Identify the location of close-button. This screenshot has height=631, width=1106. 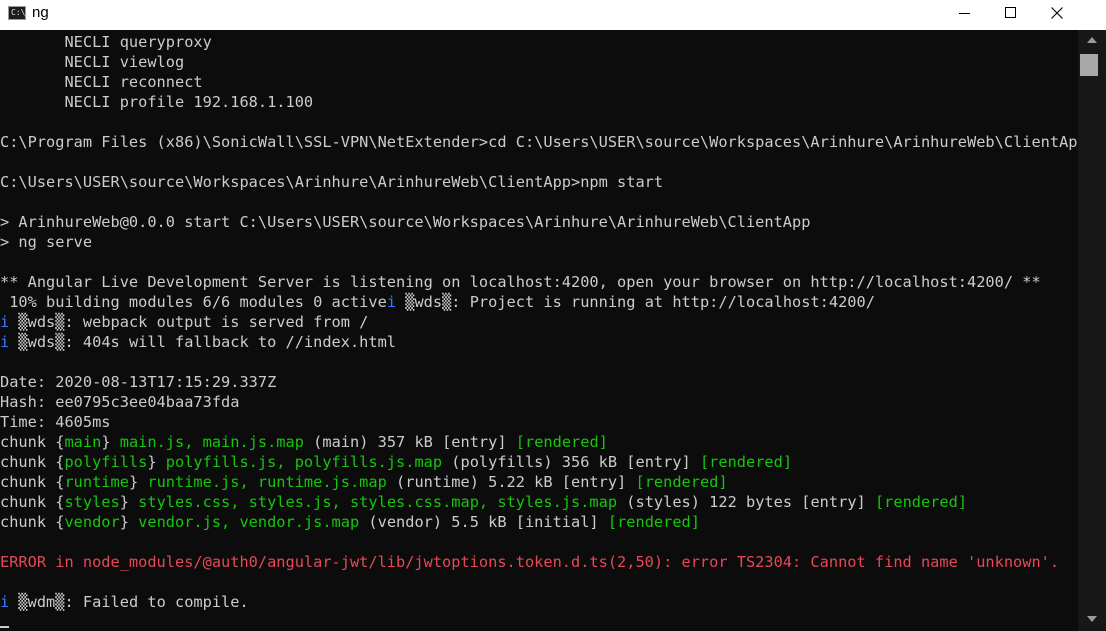
(1057, 15).